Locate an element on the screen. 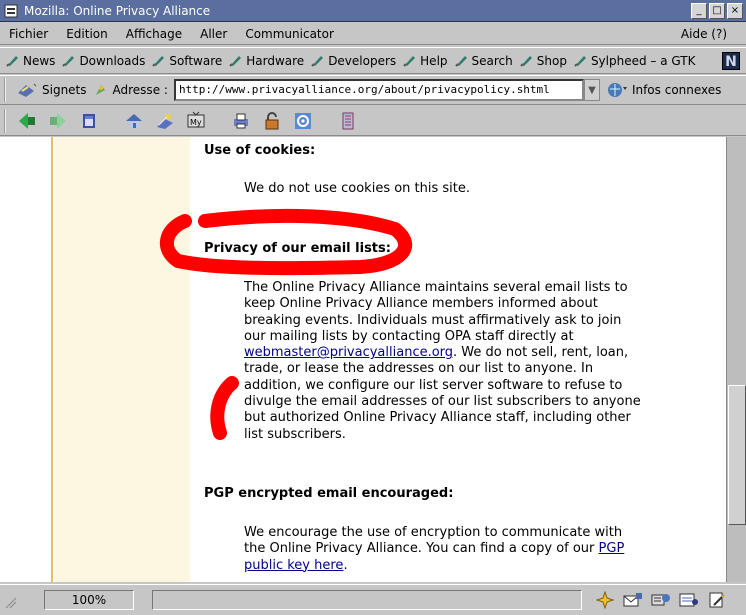 This screenshot has width=746, height=615. mail-component-button is located at coordinates (633, 600).